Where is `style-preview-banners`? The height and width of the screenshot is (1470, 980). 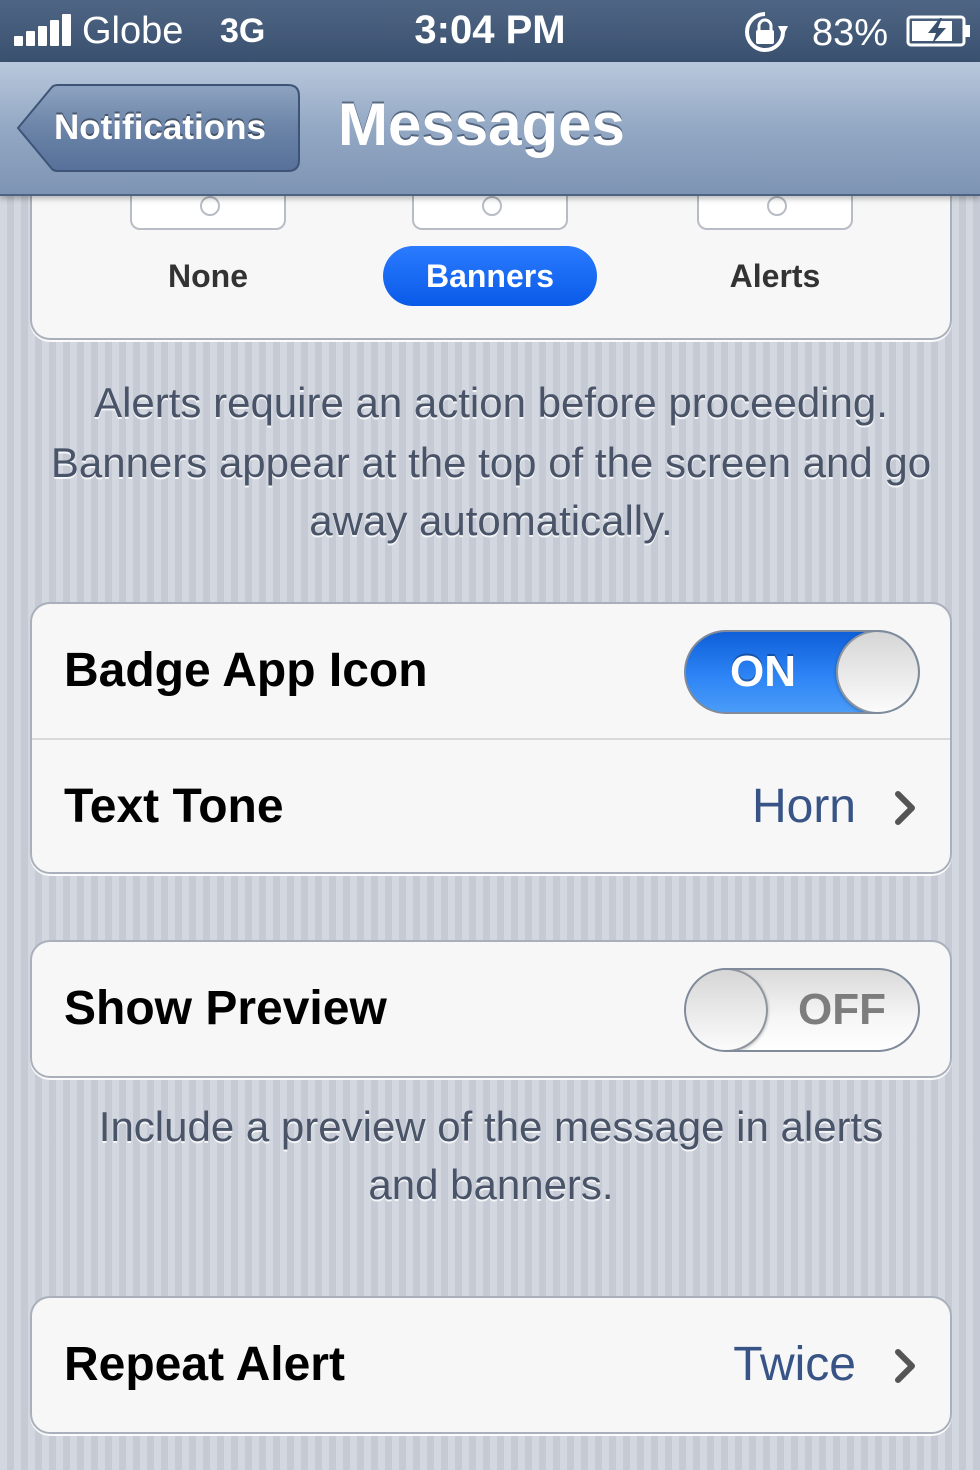
style-preview-banners is located at coordinates (490, 213).